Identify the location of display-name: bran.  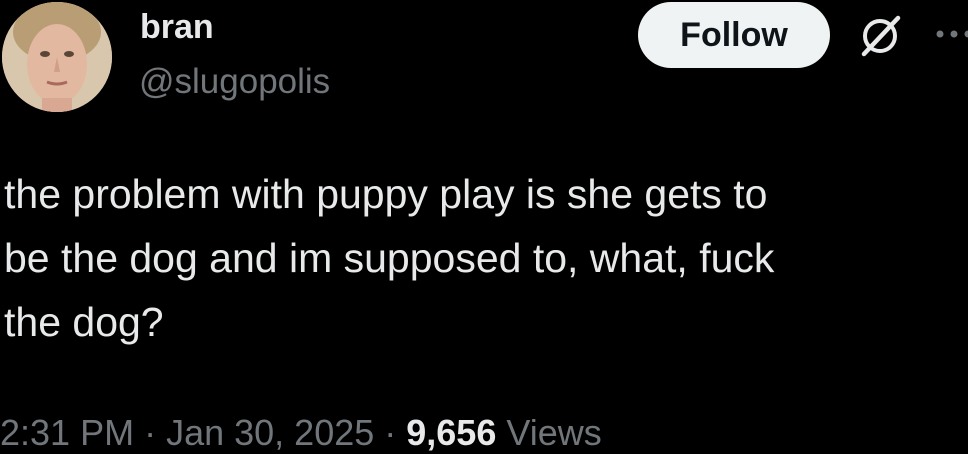
(177, 27).